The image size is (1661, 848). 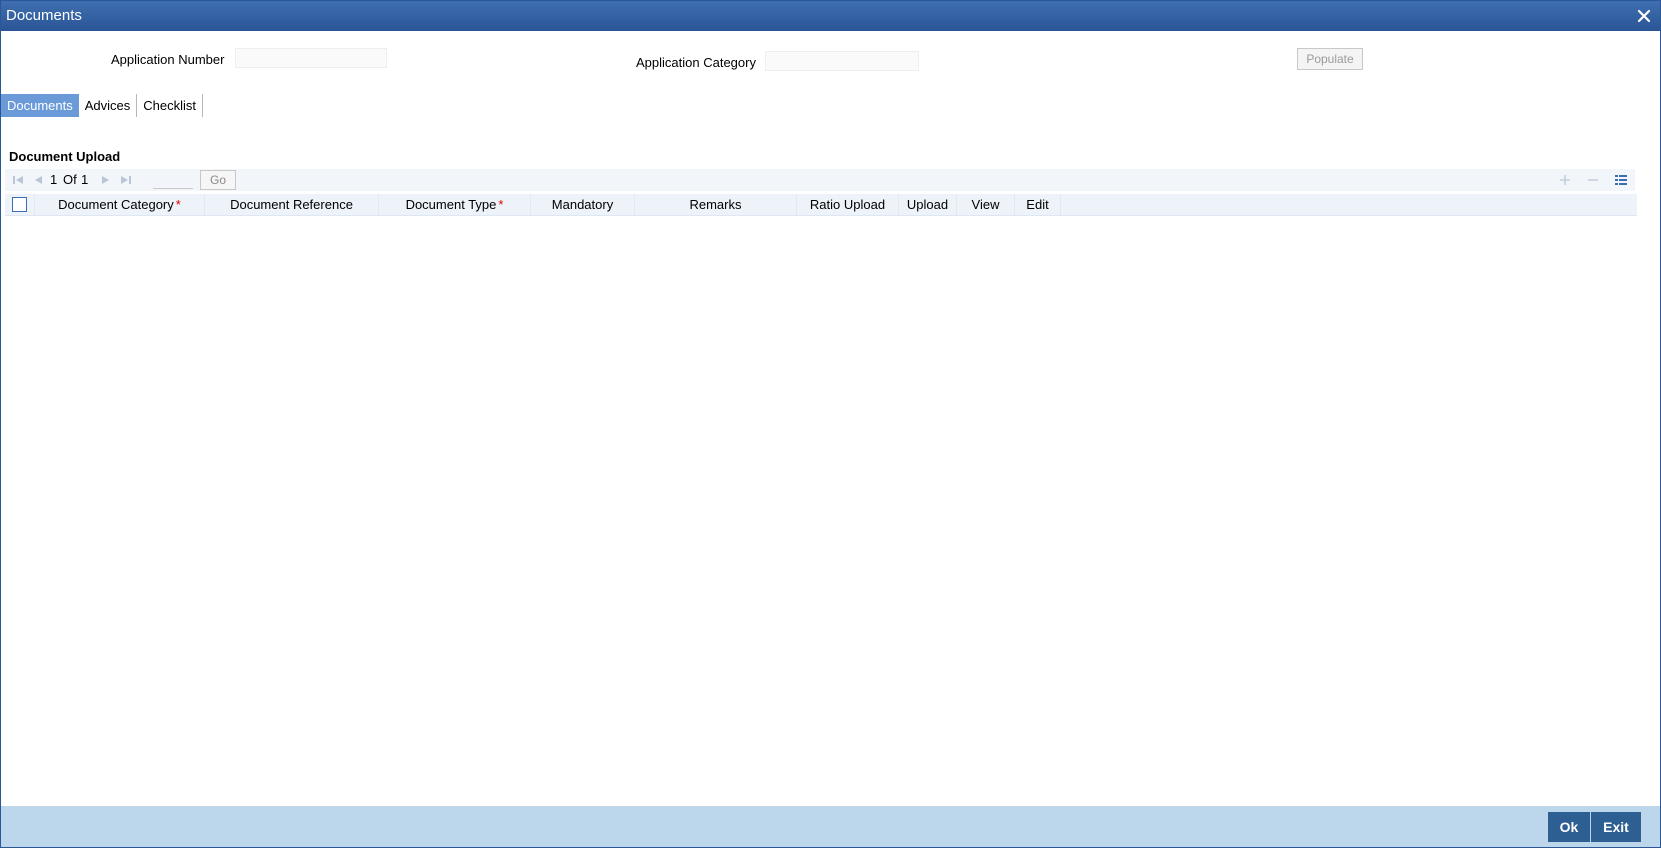 What do you see at coordinates (1593, 180) in the screenshot?
I see `delete-row-icon` at bounding box center [1593, 180].